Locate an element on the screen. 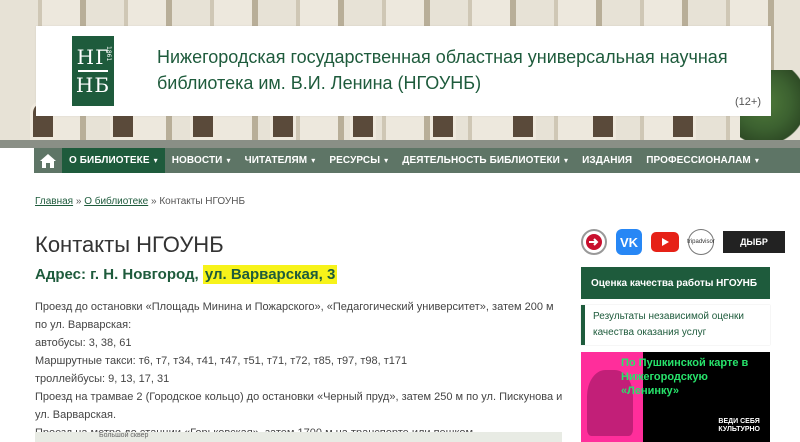  nav-item-news: НОВОСТИ ▾ is located at coordinates (201, 160).